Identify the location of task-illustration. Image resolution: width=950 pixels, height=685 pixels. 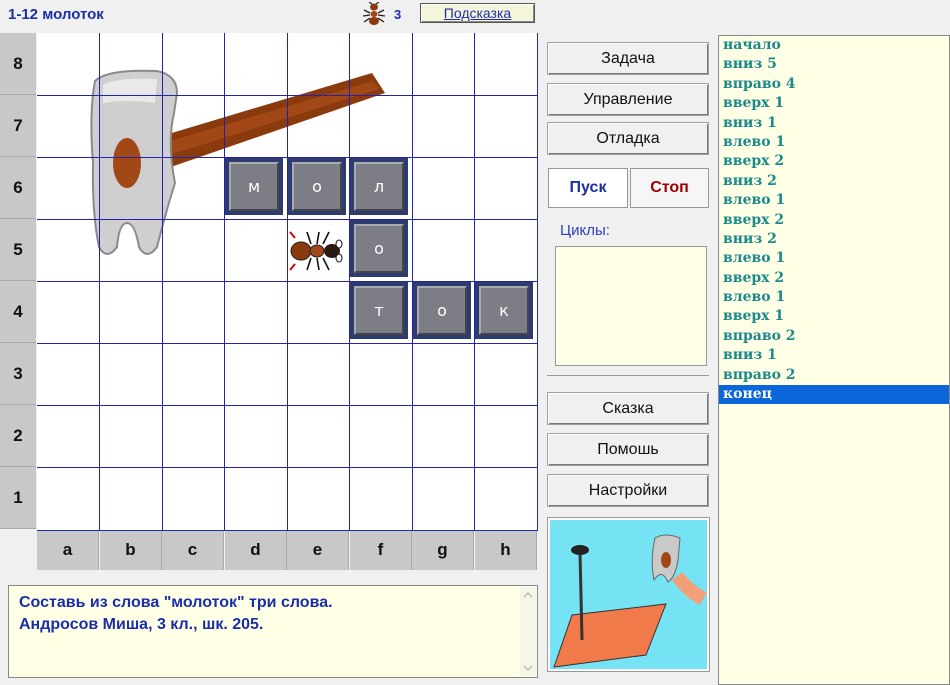
(628, 594).